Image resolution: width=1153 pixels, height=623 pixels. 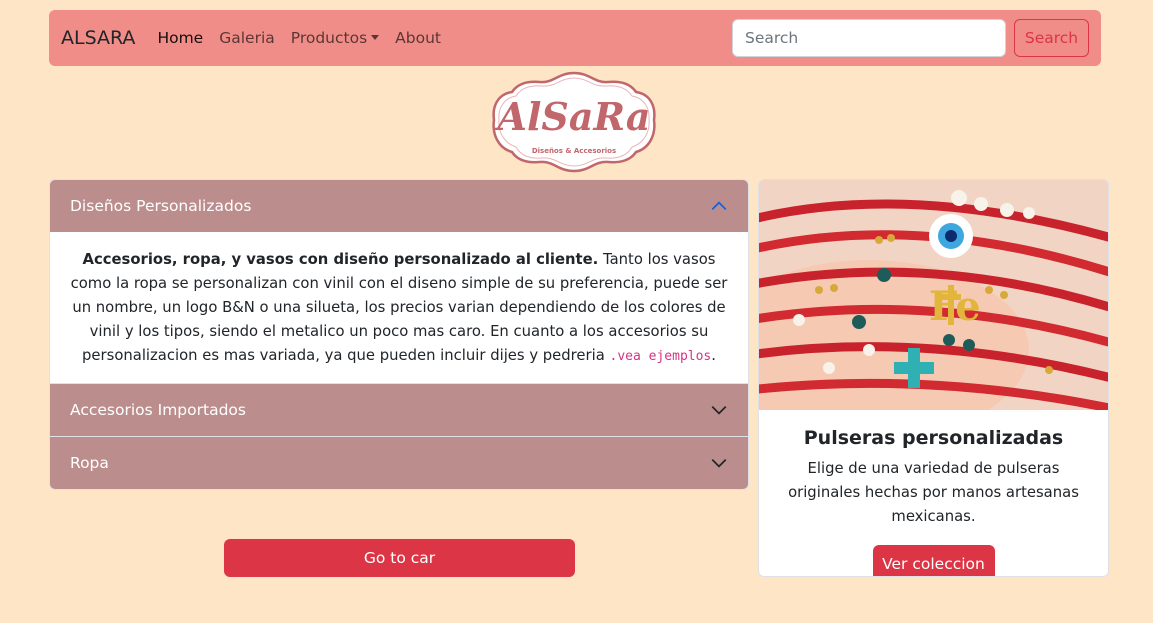 I want to click on card-title: Pulseras personalizadas, so click(x=933, y=438).